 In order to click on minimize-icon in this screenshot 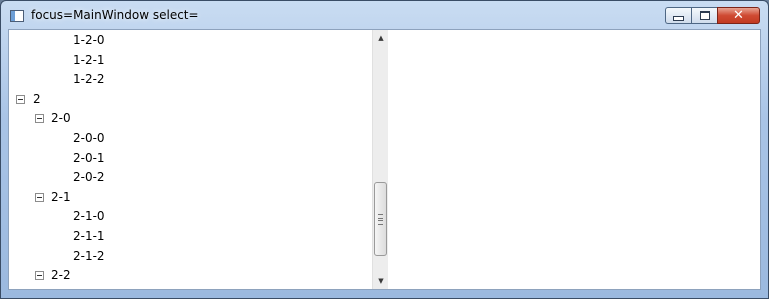, I will do `click(678, 18)`.